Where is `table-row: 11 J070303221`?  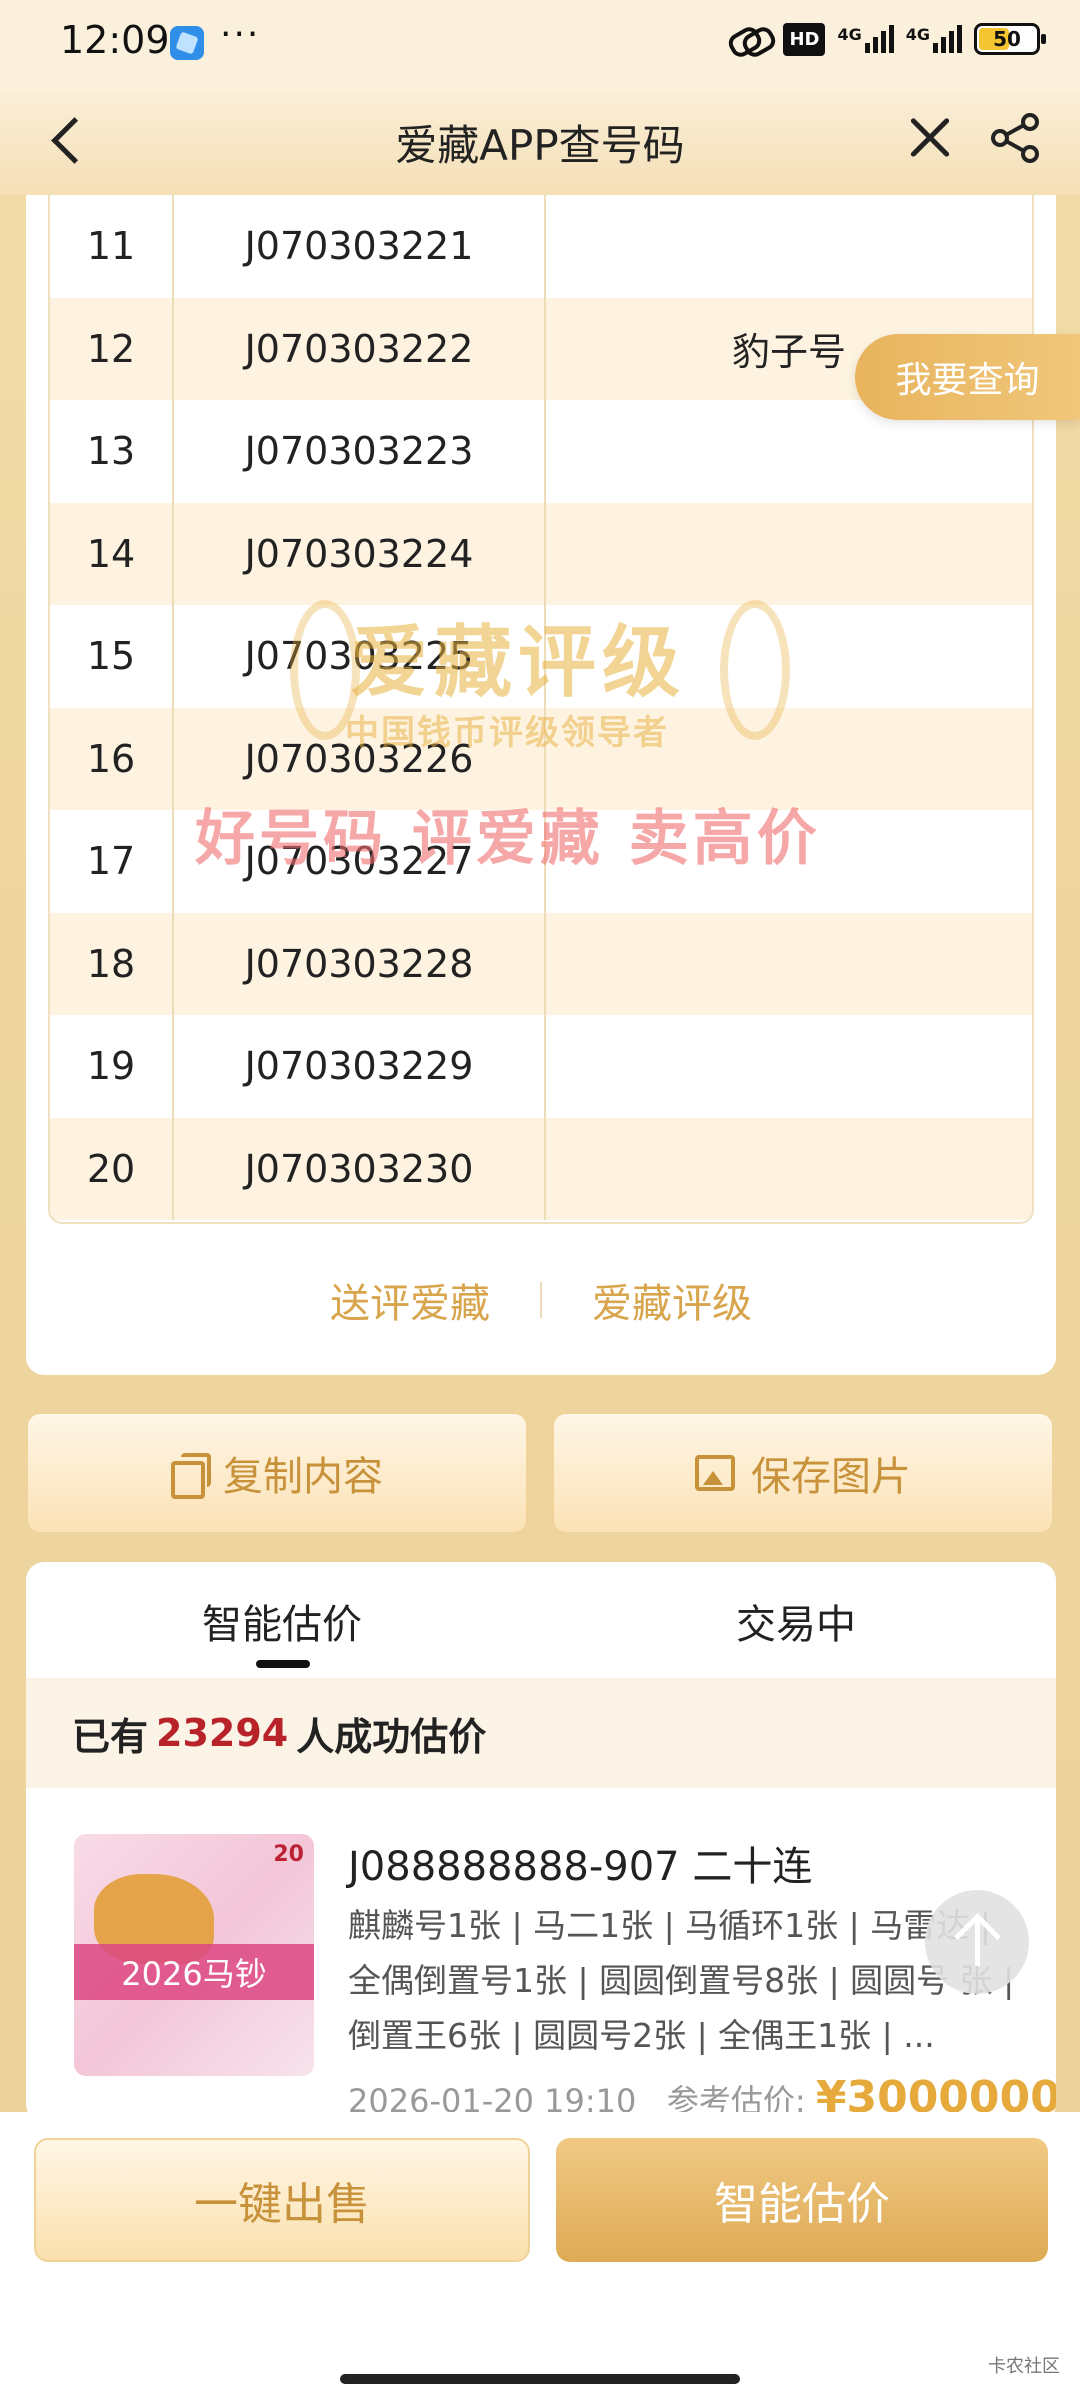 table-row: 11 J070303221 is located at coordinates (541, 246).